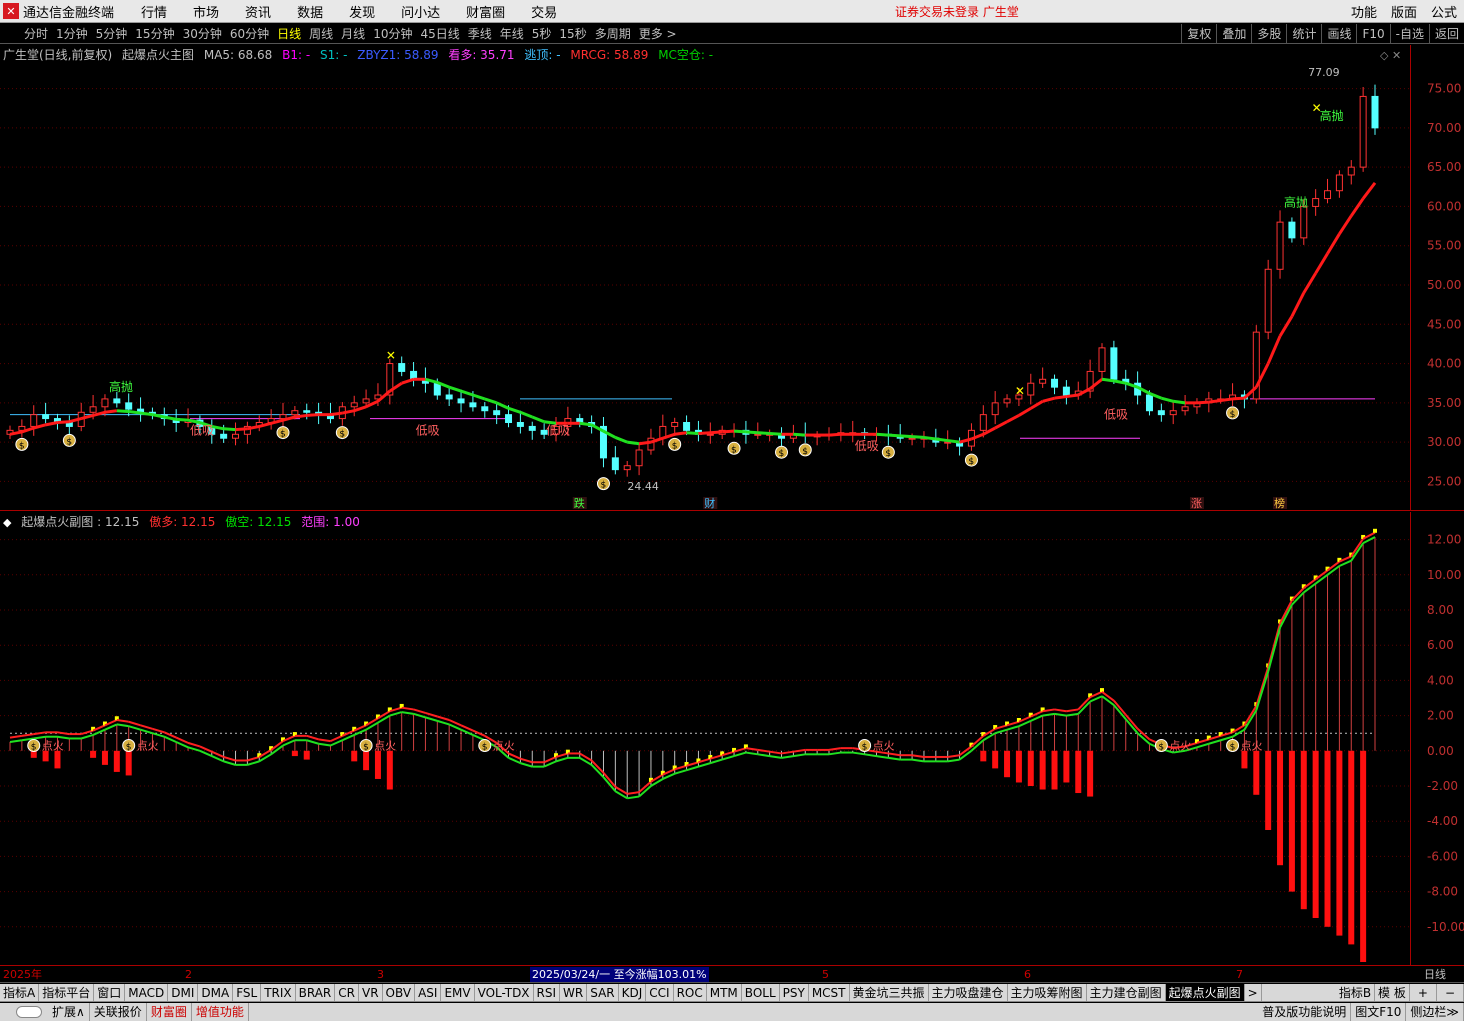  I want to click on edition-help-button: 普及版功能说明, so click(1305, 1012).